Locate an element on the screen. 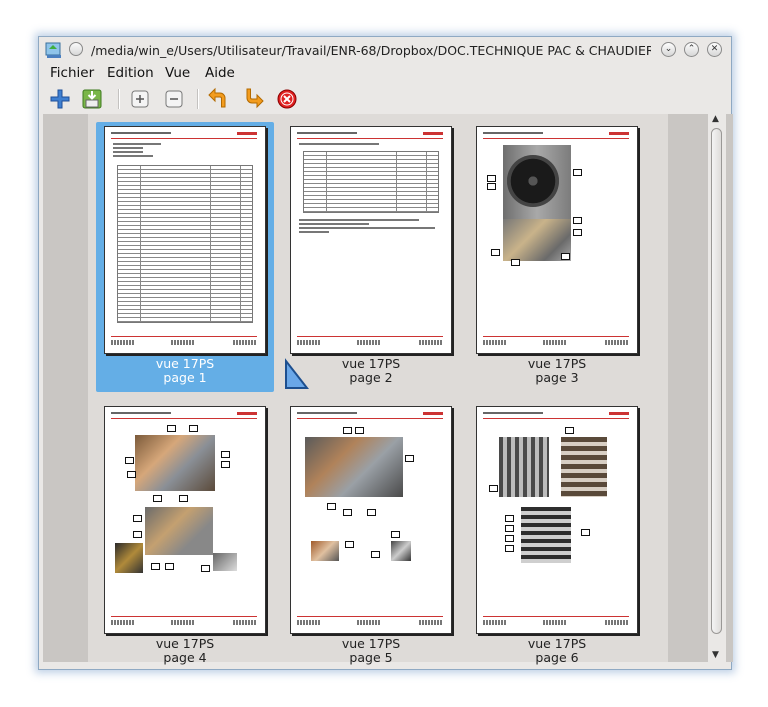  zoom-out-icon is located at coordinates (174, 99).